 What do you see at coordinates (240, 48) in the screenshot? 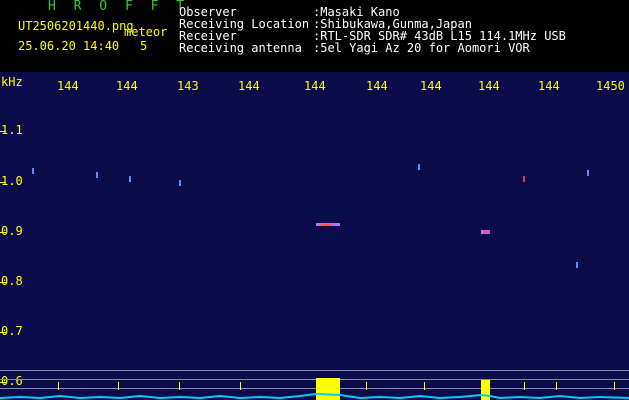
I see `antenna-label: Receiving antenna` at bounding box center [240, 48].